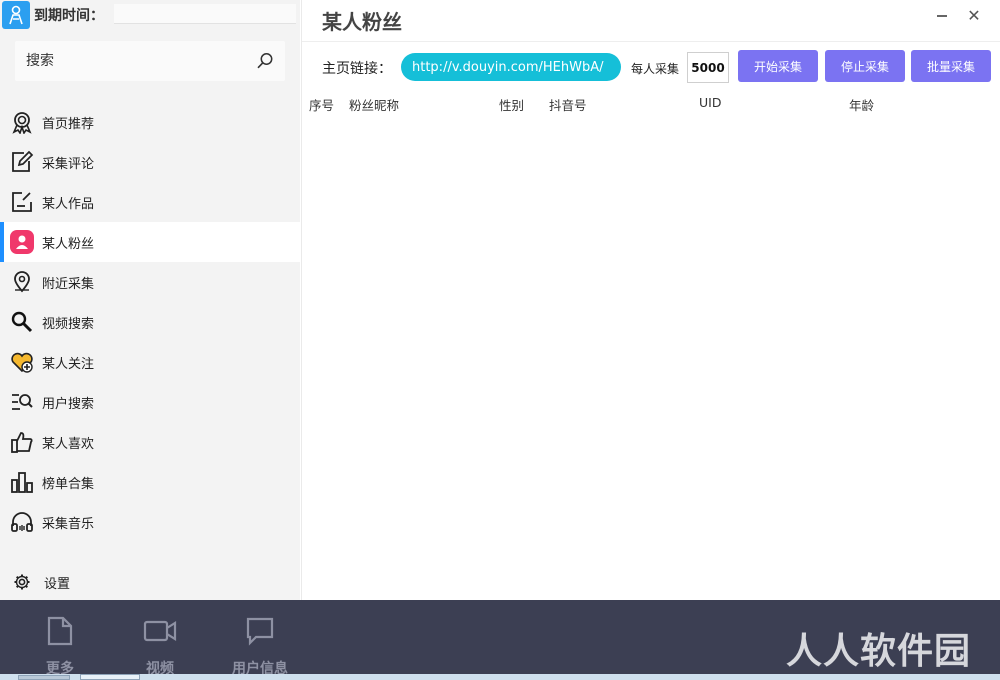  Describe the element at coordinates (260, 633) in the screenshot. I see `chat-bubble-icon` at that location.